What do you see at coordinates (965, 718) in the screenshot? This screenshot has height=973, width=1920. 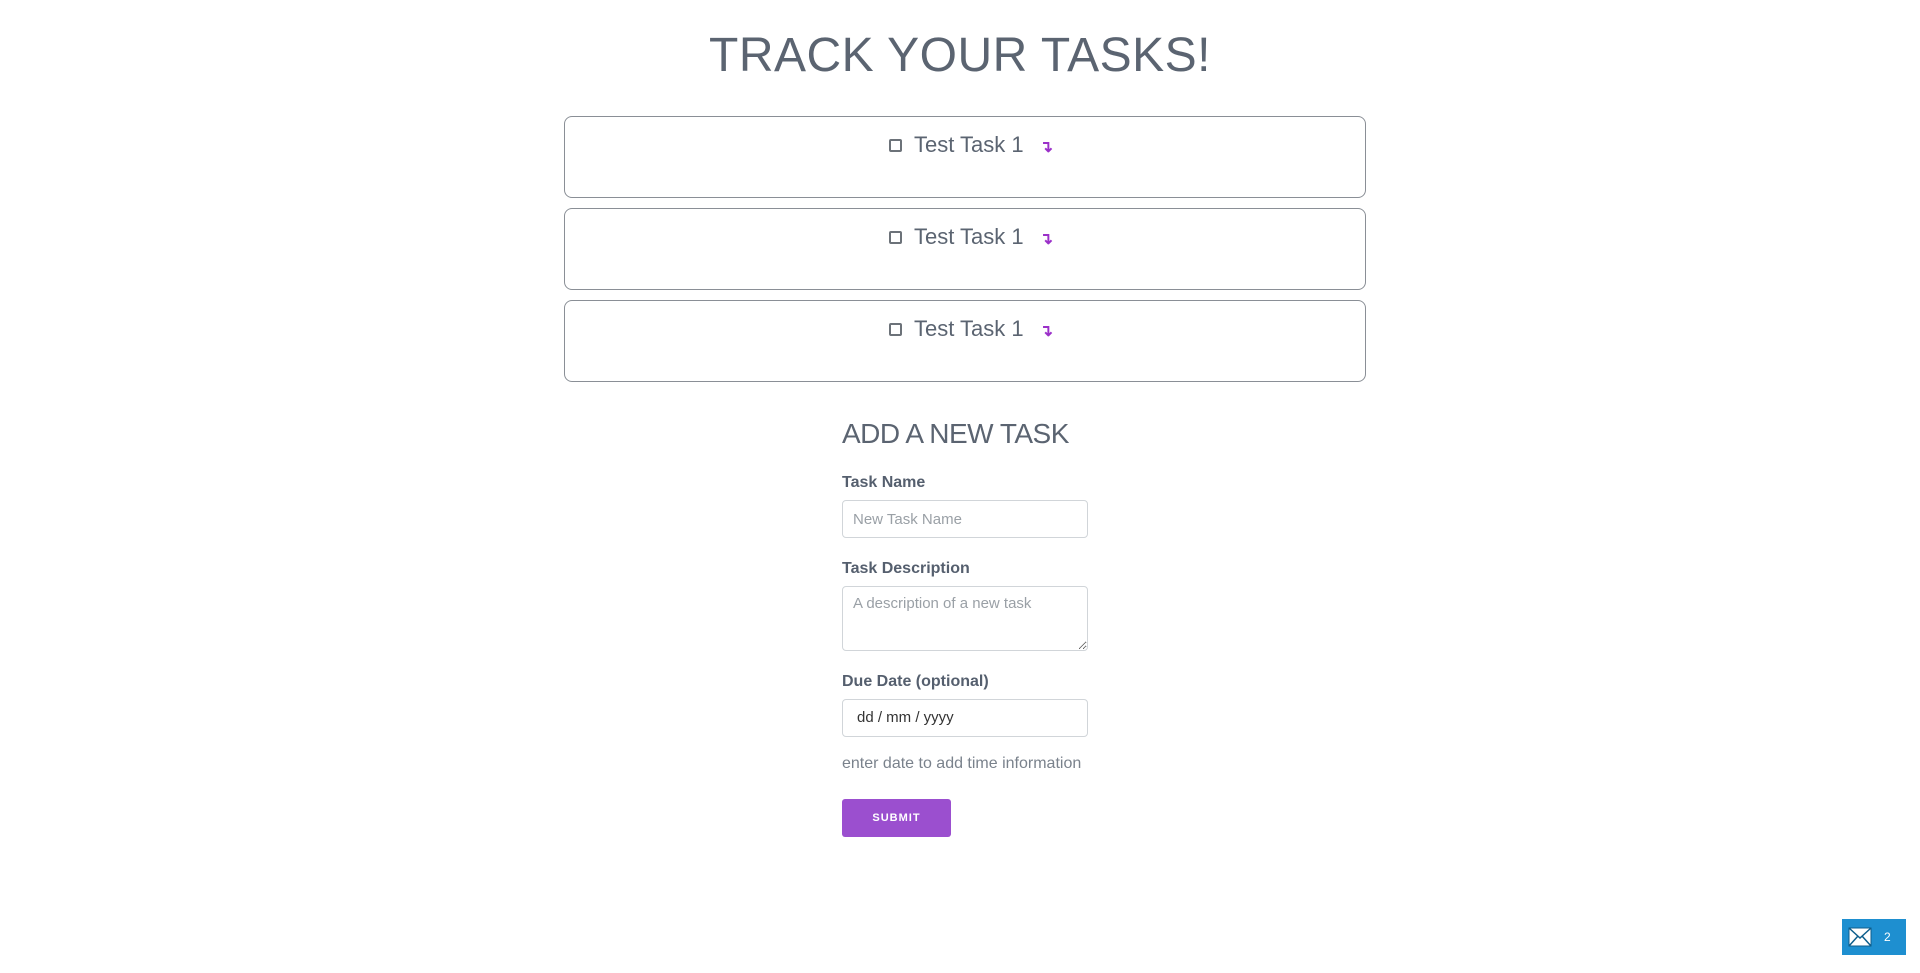 I see `due-date-input: dd / mm / yyyy` at bounding box center [965, 718].